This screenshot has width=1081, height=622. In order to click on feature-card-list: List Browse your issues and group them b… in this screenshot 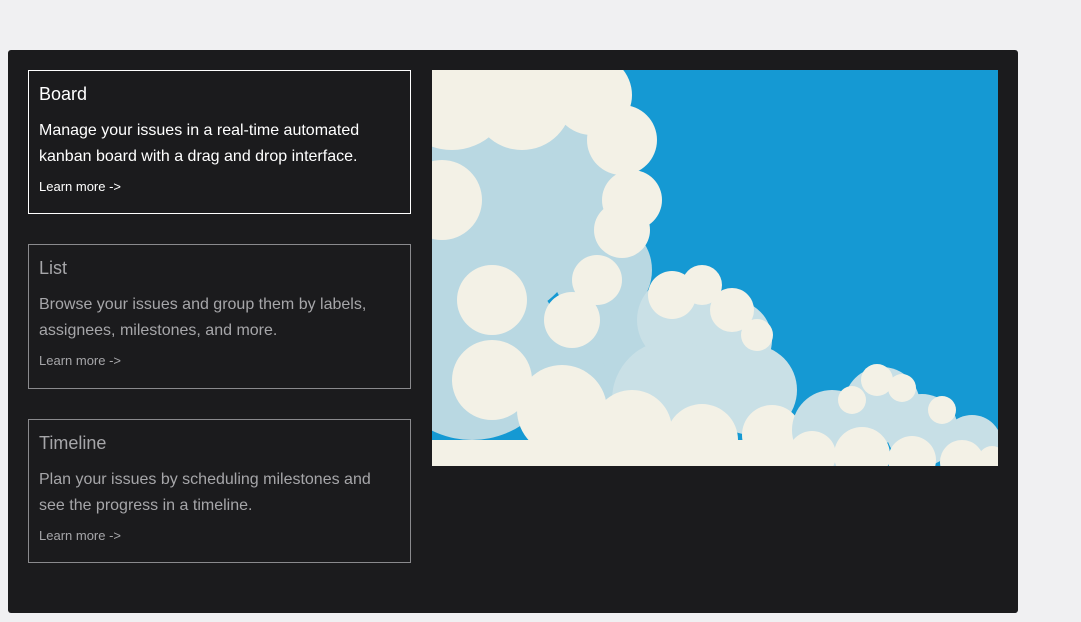, I will do `click(219, 316)`.